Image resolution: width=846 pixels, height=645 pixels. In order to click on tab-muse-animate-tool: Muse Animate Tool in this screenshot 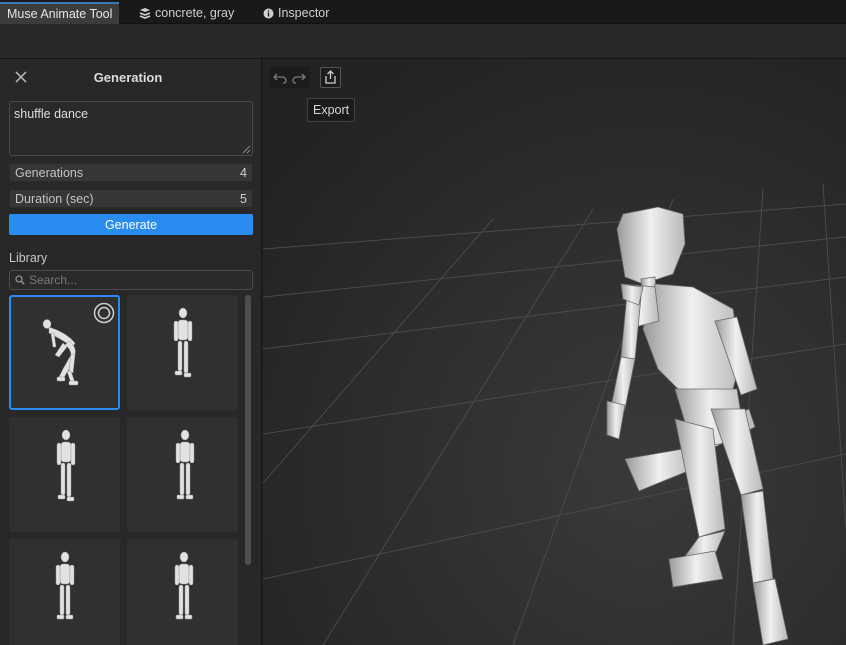, I will do `click(60, 13)`.